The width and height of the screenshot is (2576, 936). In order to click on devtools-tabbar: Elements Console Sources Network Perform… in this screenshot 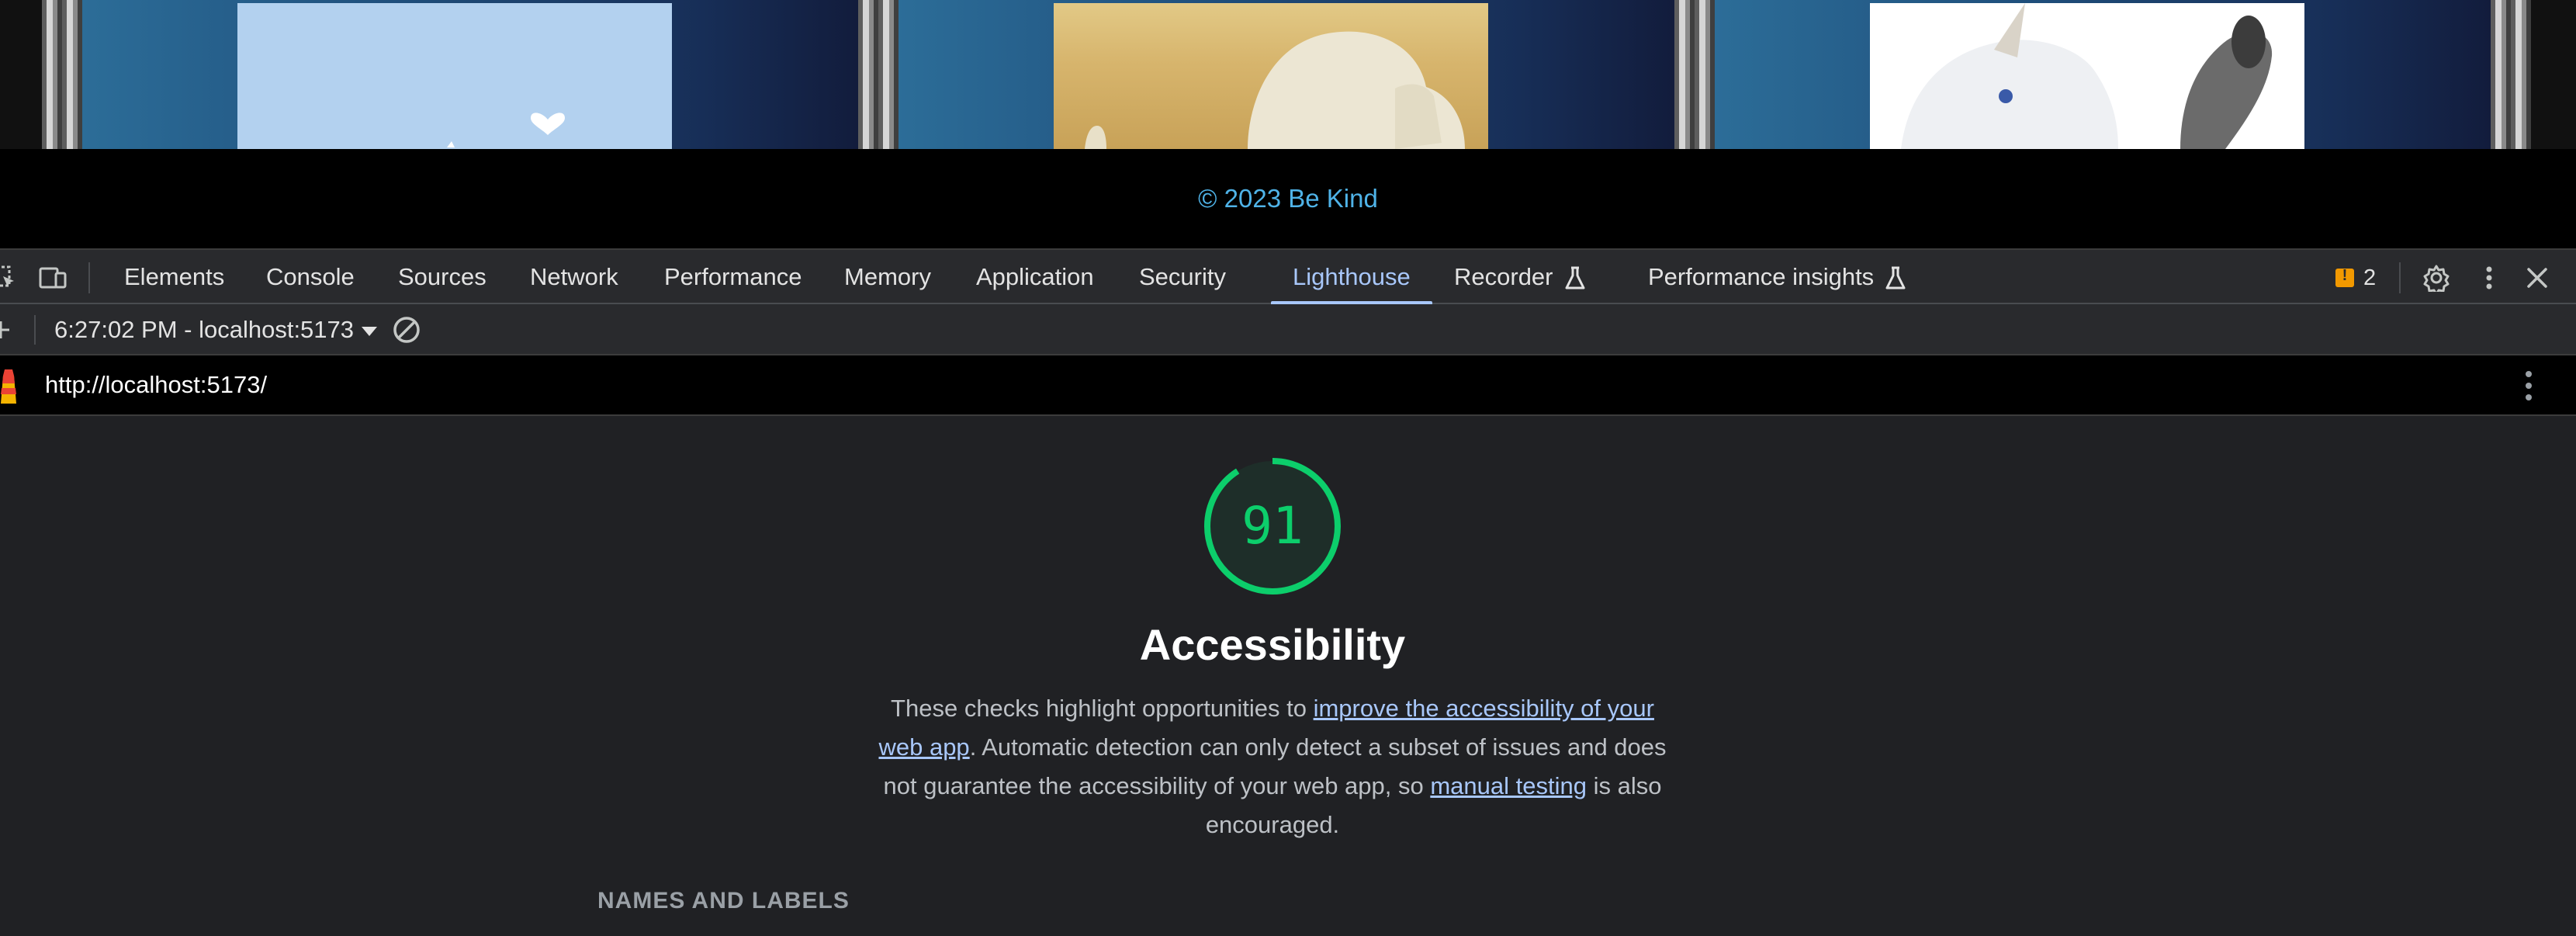, I will do `click(1288, 276)`.